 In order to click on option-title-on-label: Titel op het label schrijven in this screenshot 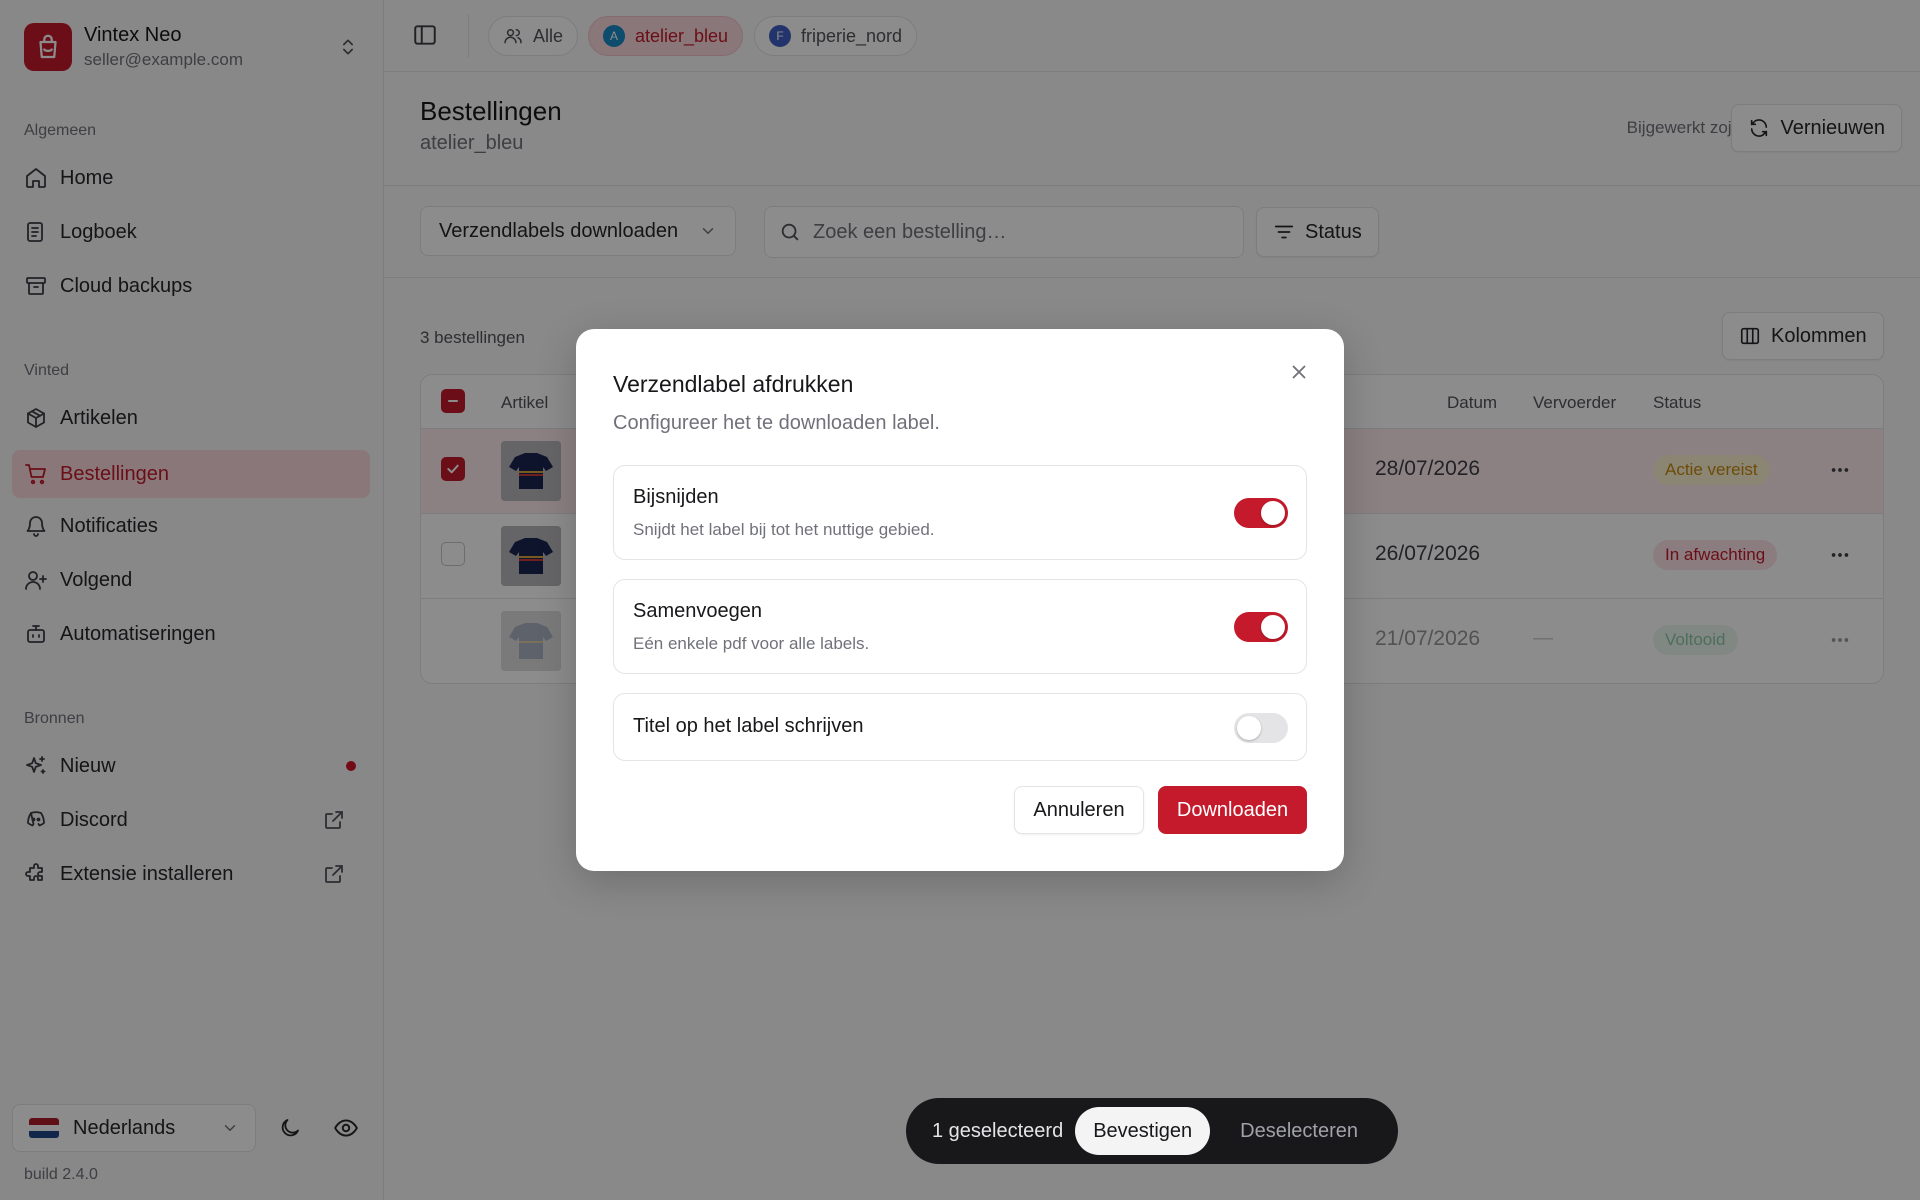, I will do `click(960, 727)`.